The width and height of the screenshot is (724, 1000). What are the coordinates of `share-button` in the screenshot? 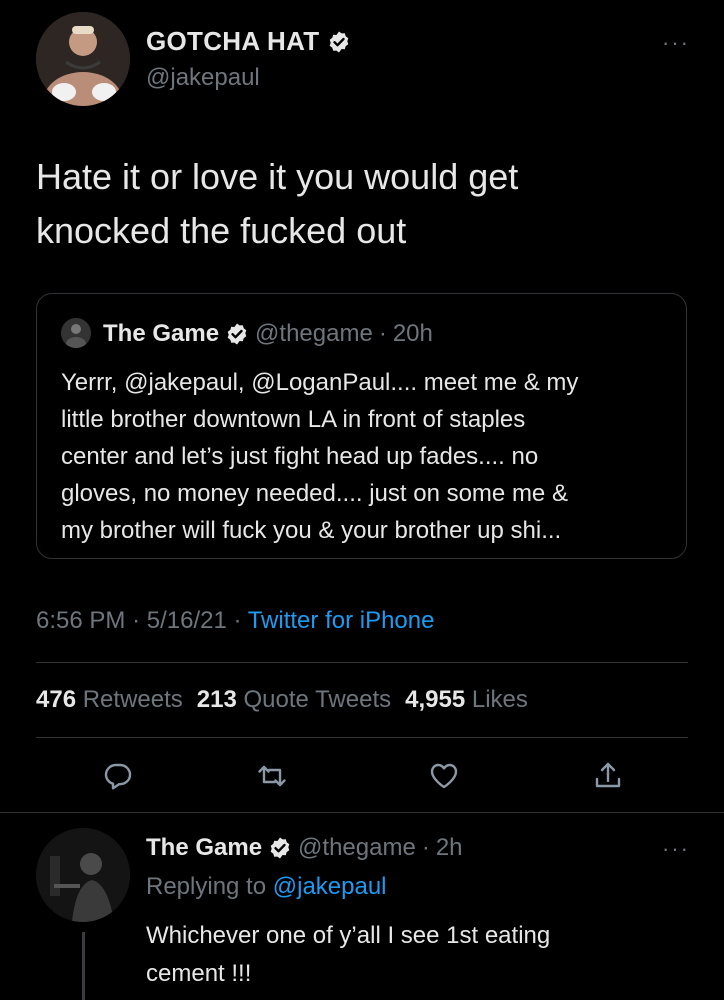 It's located at (608, 778).